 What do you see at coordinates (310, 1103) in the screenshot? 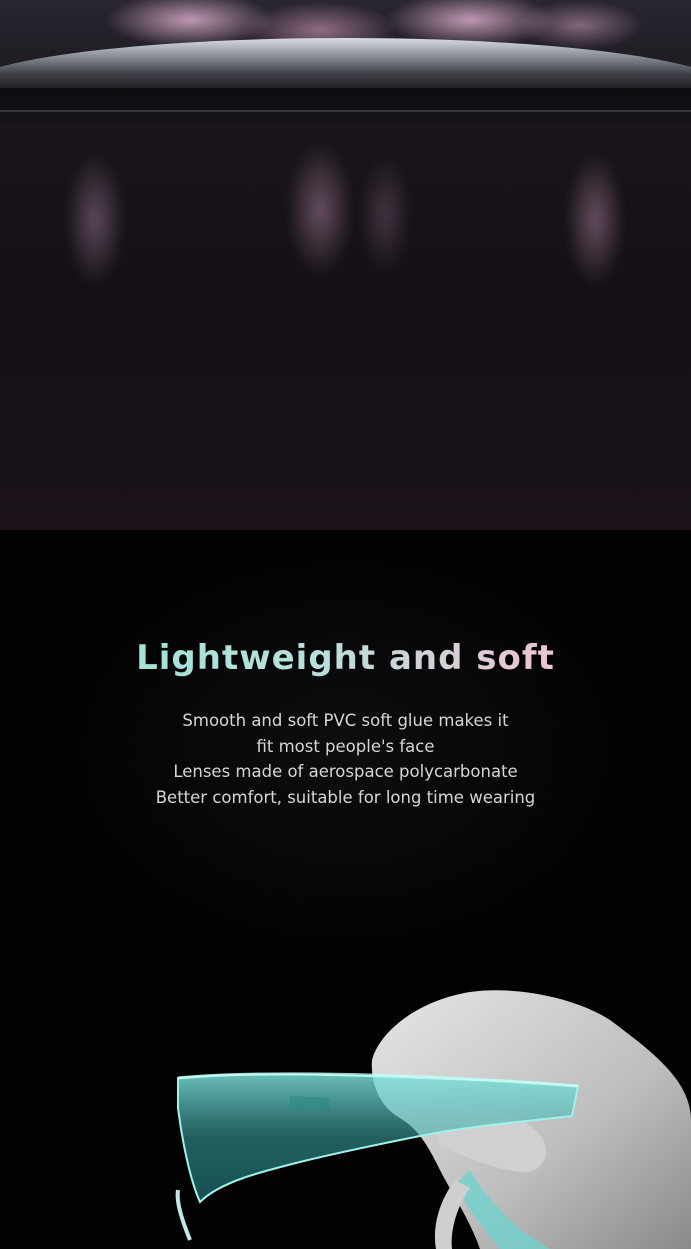
I see `goggle-vent` at bounding box center [310, 1103].